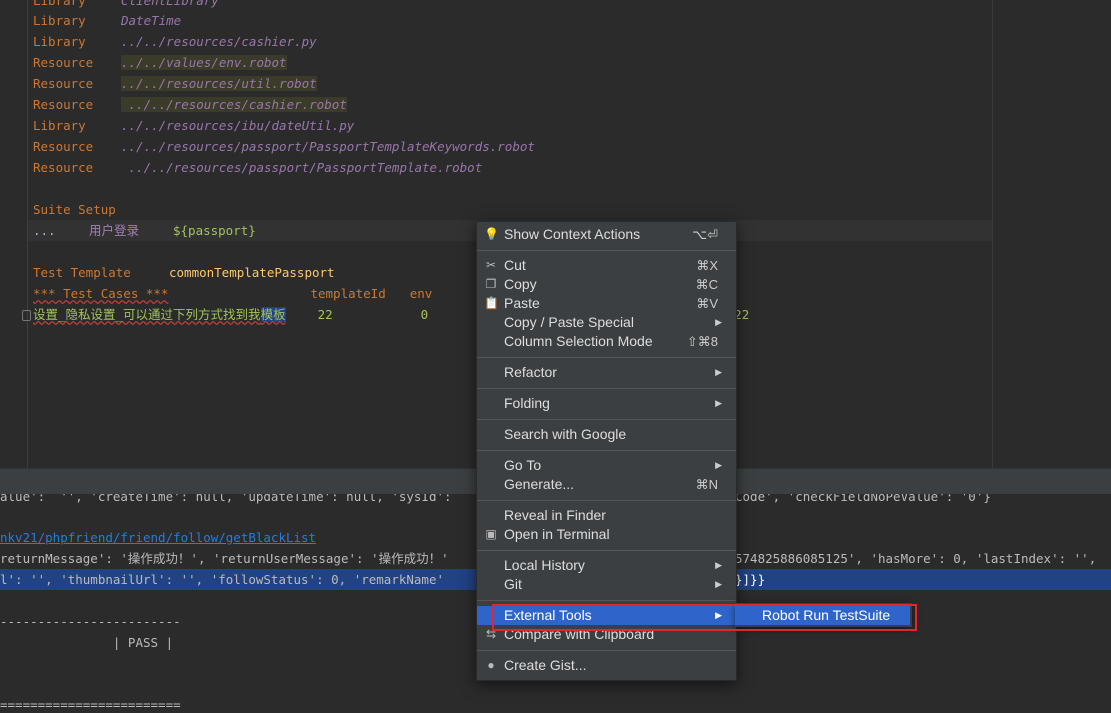  I want to click on settings-line: Resource ../../resources/cashier.robot, so click(190, 104).